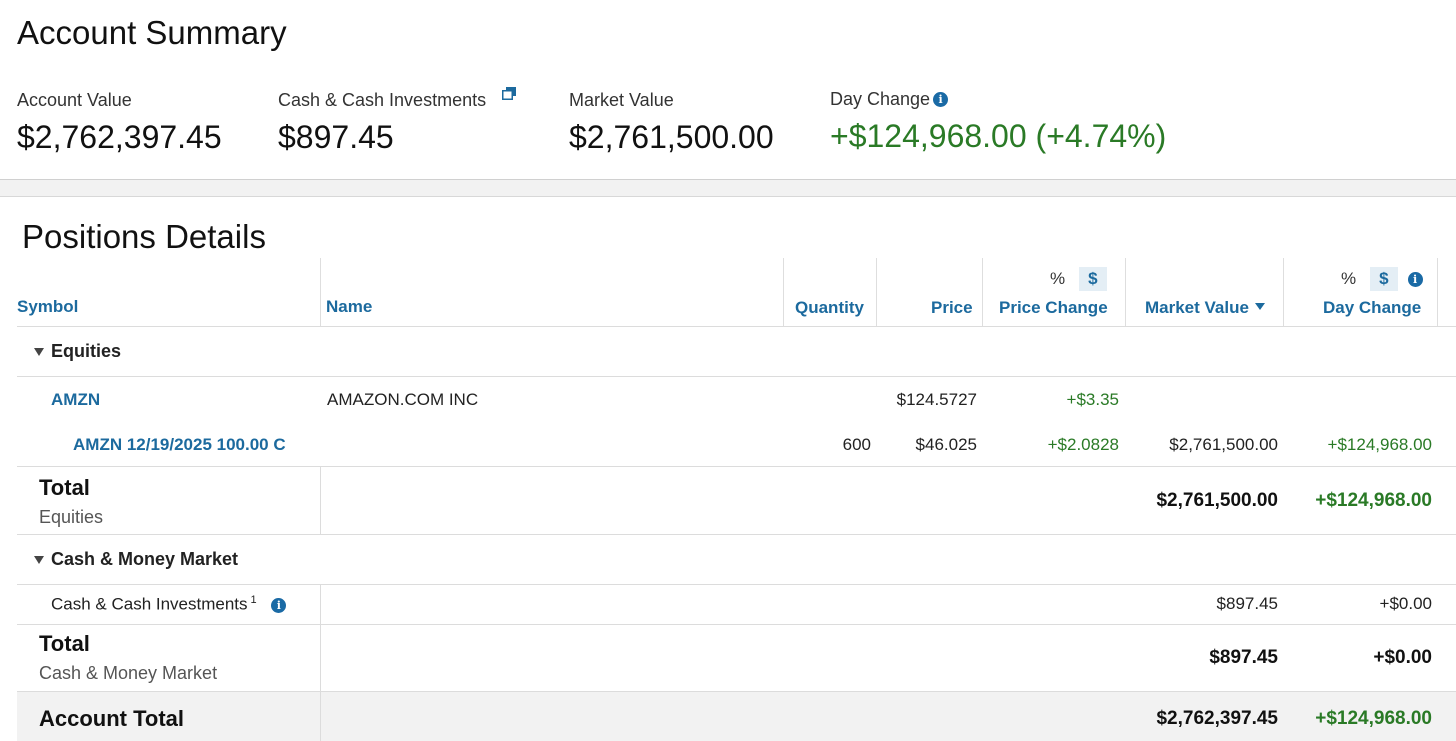 The width and height of the screenshot is (1456, 741). What do you see at coordinates (1247, 603) in the screenshot?
I see `cash-market-value-cell: $897.45` at bounding box center [1247, 603].